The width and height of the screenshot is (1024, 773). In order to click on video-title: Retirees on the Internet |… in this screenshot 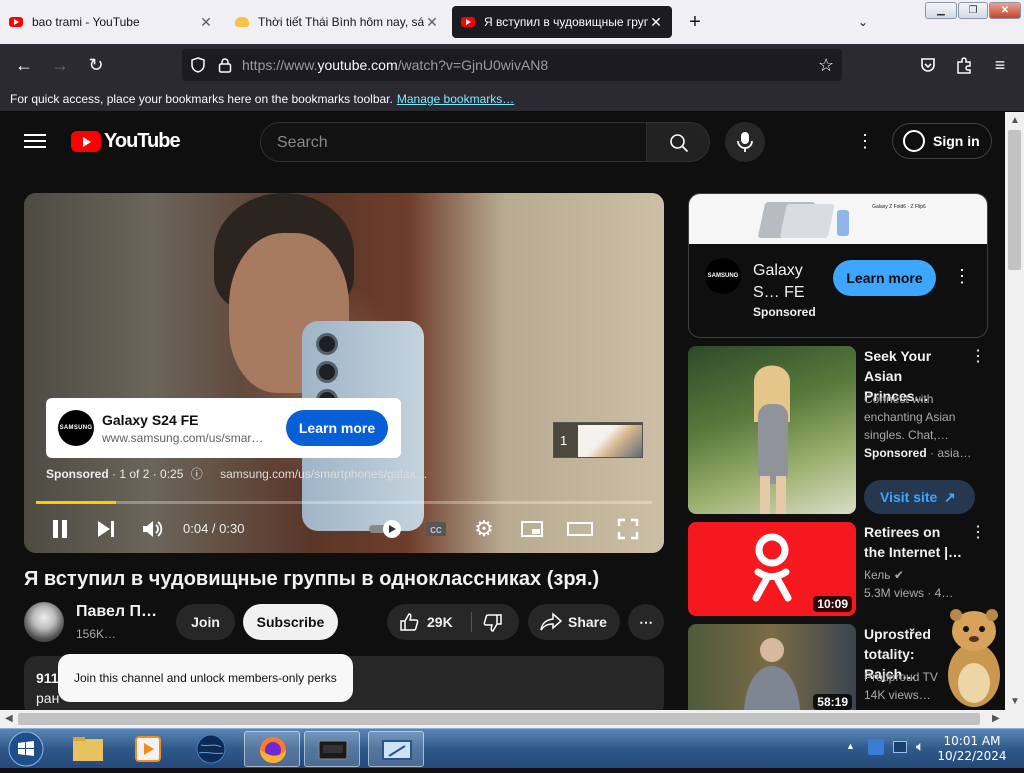, I will do `click(914, 542)`.